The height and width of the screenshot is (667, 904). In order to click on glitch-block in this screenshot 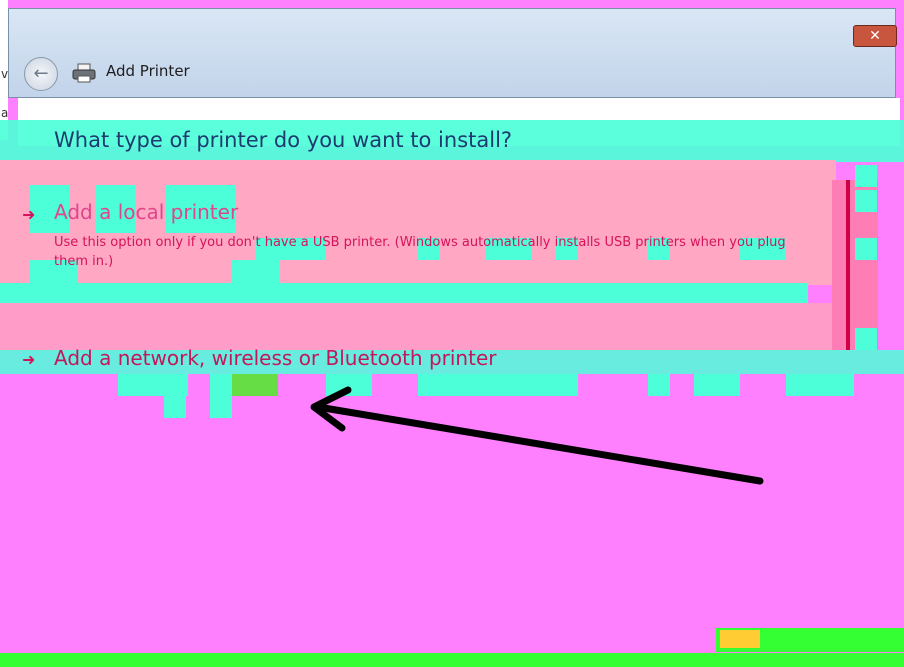, I will do `click(740, 639)`.